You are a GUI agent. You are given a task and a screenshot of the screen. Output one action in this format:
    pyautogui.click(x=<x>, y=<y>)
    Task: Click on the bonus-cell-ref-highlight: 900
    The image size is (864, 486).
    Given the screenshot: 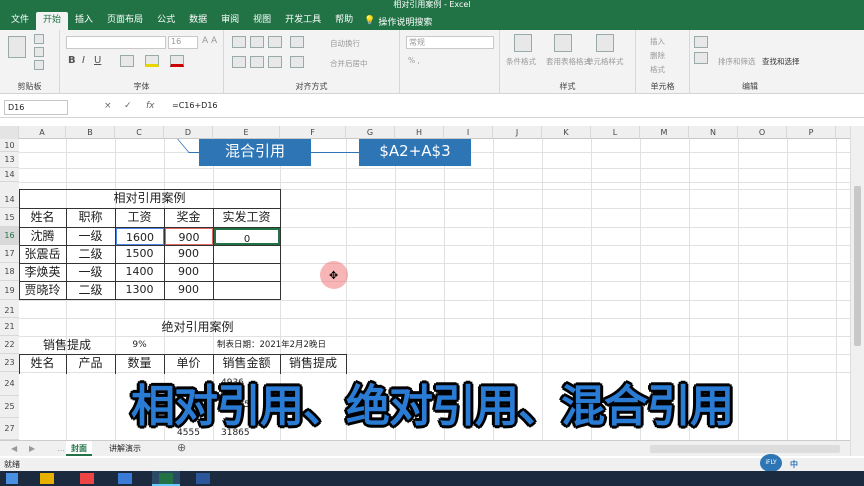 What is the action you would take?
    pyautogui.click(x=189, y=236)
    